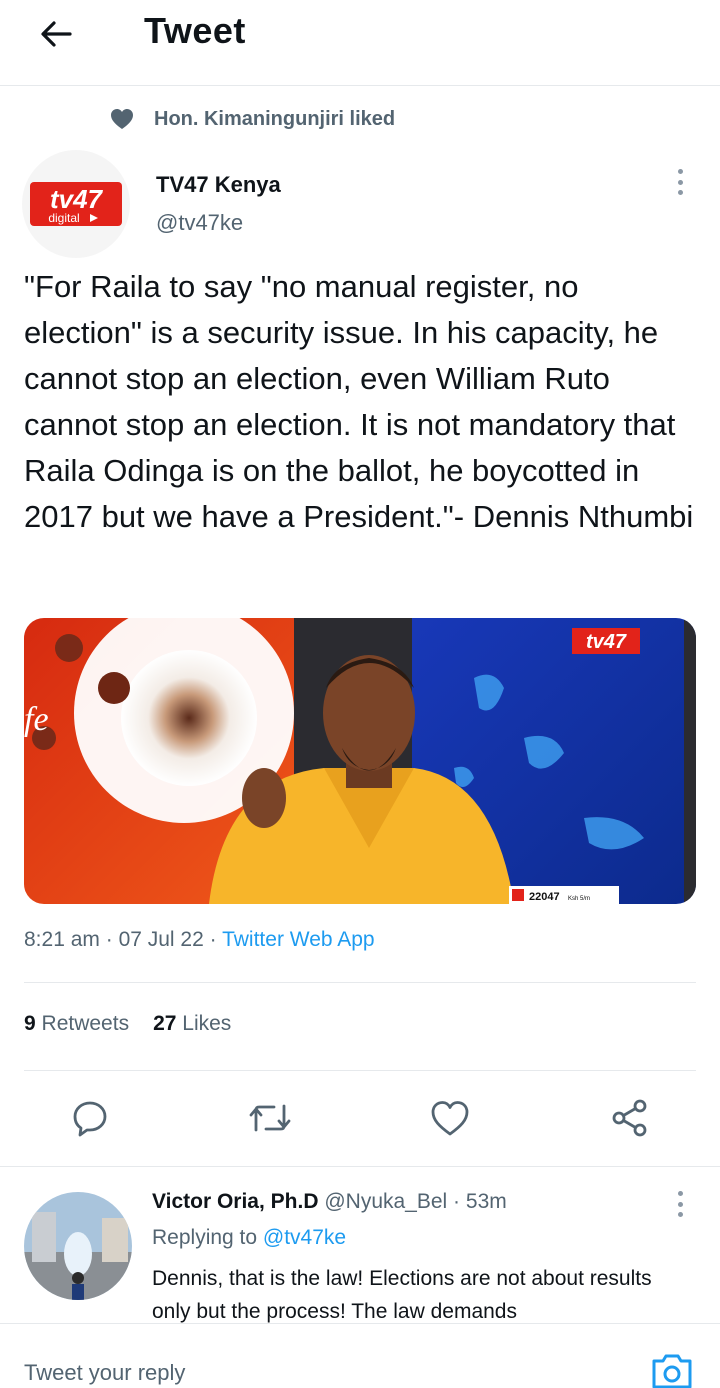 This screenshot has height=1388, width=720. I want to click on tweet-stats: 9 Retweets 27 Likes, so click(127, 1024).